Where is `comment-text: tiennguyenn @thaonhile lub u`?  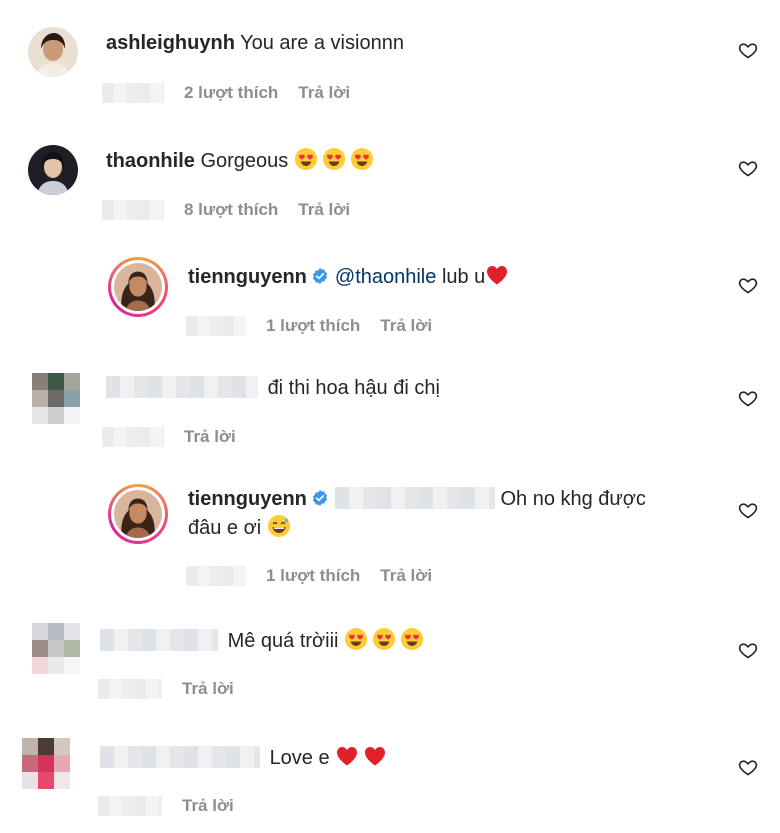
comment-text: tiennguyenn @thaonhile lub u is located at coordinates (350, 276).